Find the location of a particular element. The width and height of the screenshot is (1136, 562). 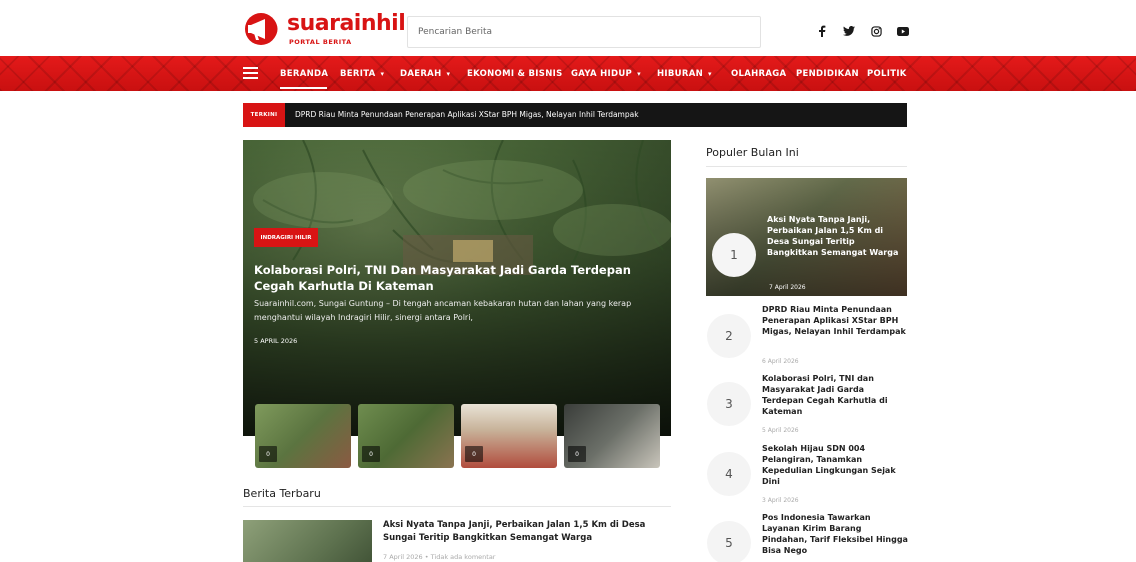

site-logo: suarainhil PORTAL BERITA is located at coordinates (324, 30).